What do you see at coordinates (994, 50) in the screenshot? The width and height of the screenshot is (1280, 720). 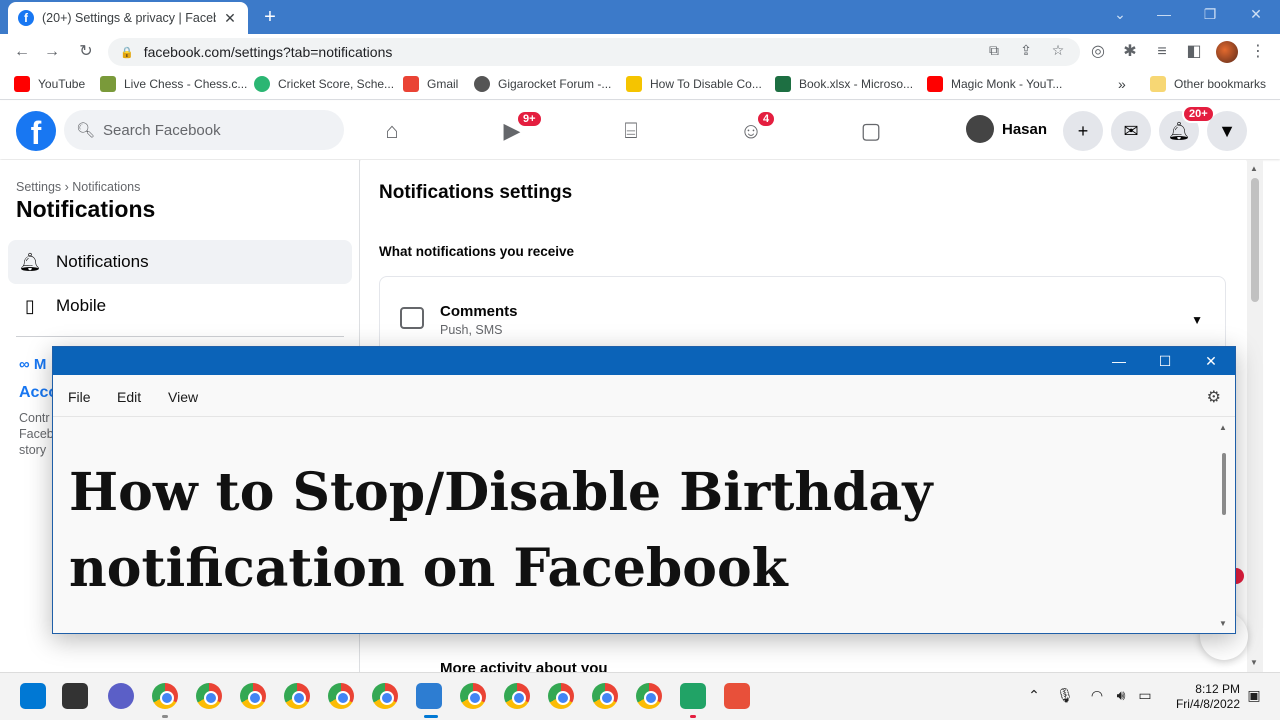 I see `open-in-app-icon: ⧉` at bounding box center [994, 50].